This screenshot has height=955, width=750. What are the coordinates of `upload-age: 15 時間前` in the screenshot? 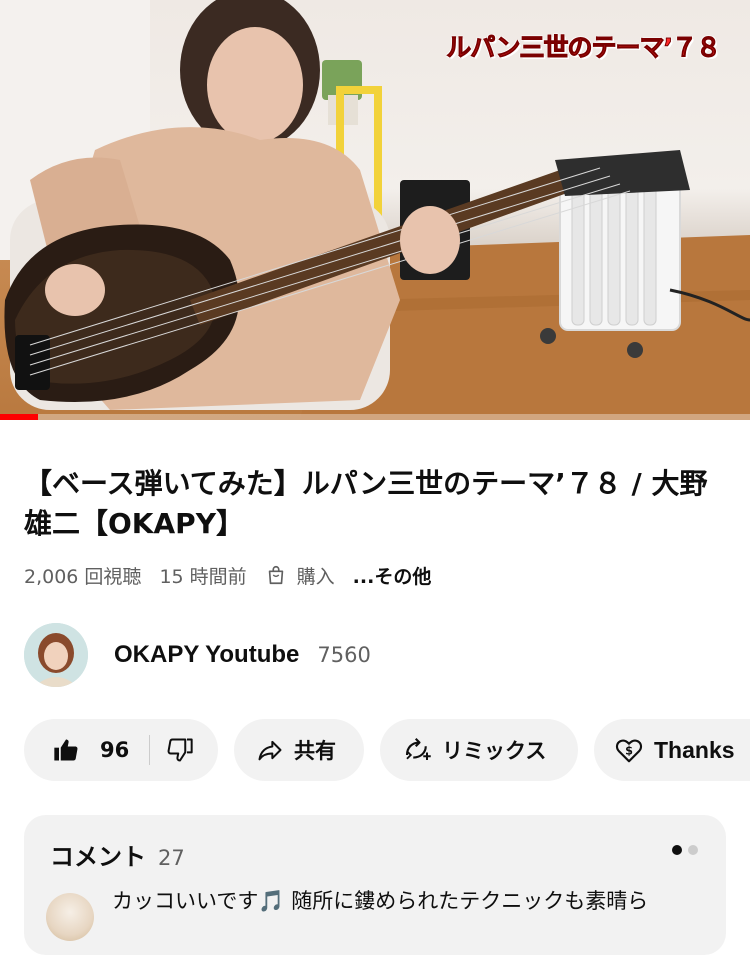 It's located at (203, 576).